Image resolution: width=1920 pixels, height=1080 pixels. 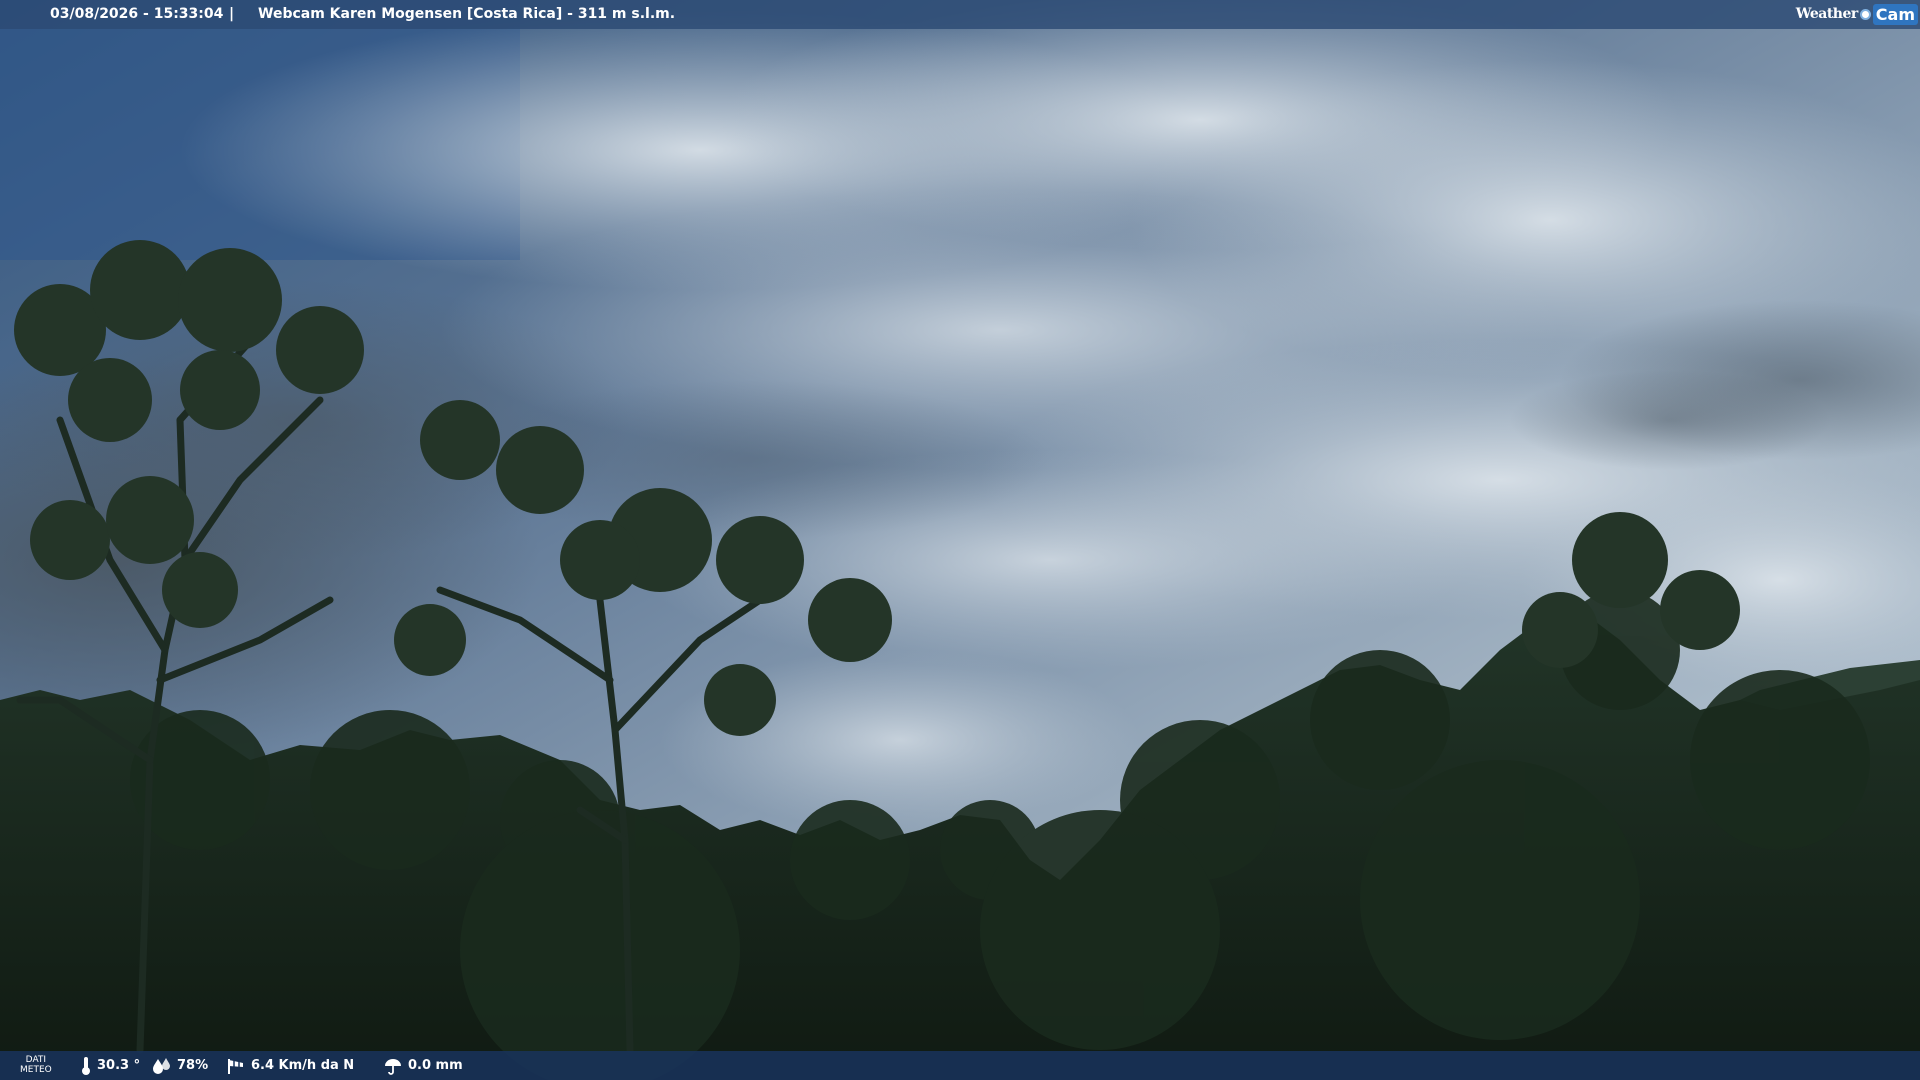 What do you see at coordinates (137, 14) in the screenshot?
I see `datetime-label: 03/08/2026 - 15:33:04` at bounding box center [137, 14].